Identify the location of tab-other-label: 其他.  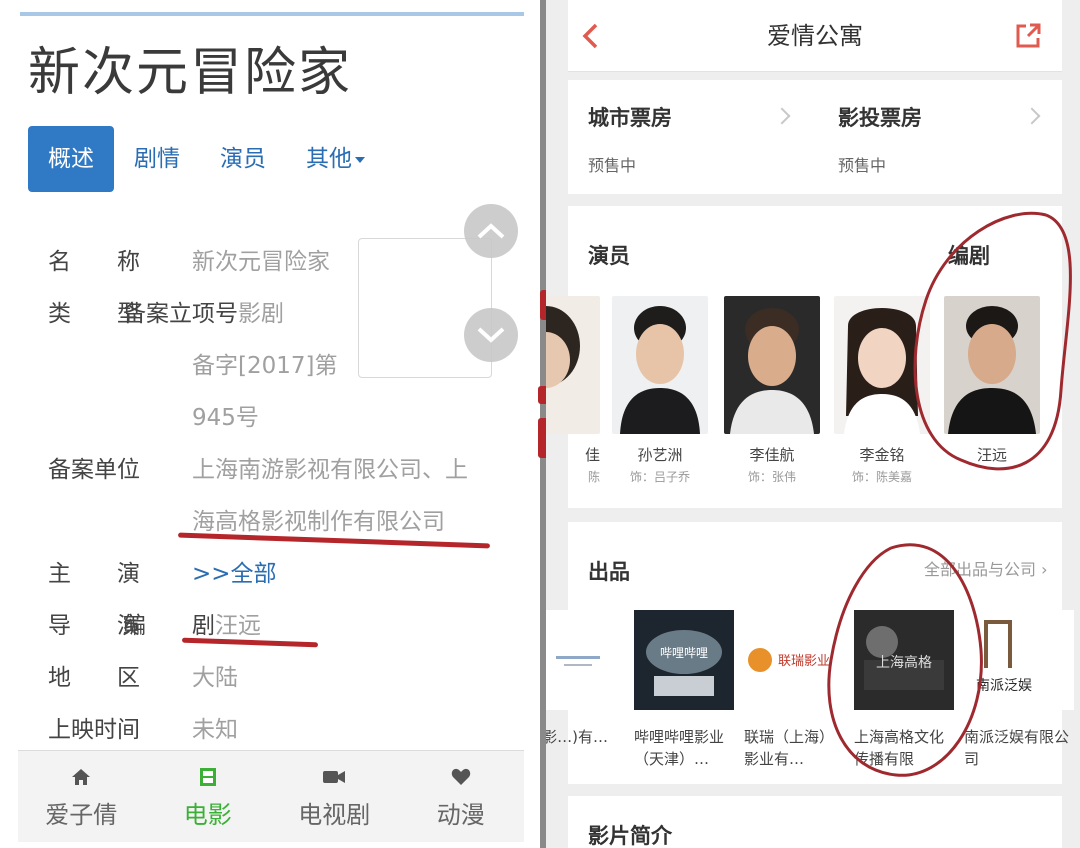
(329, 159).